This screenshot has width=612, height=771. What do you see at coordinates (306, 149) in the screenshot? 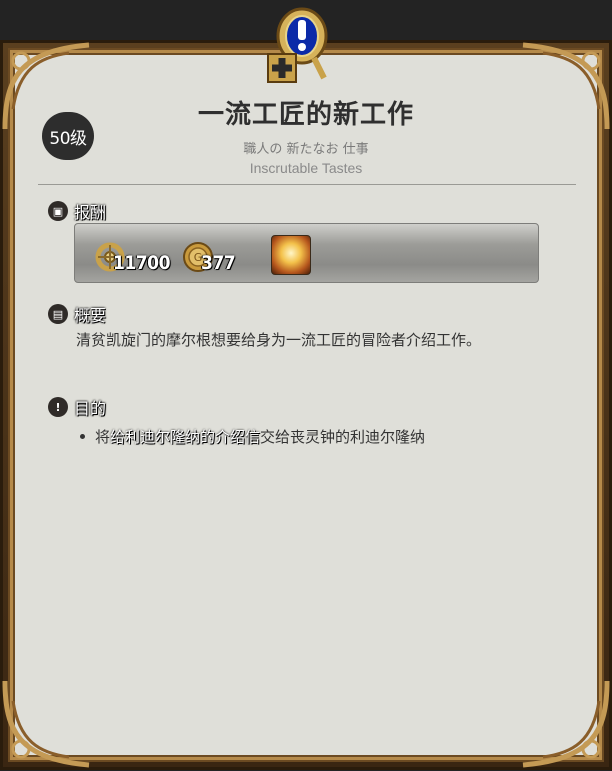
I see `quest-subtitle-jp: 職人の 新たなお 仕事` at bounding box center [306, 149].